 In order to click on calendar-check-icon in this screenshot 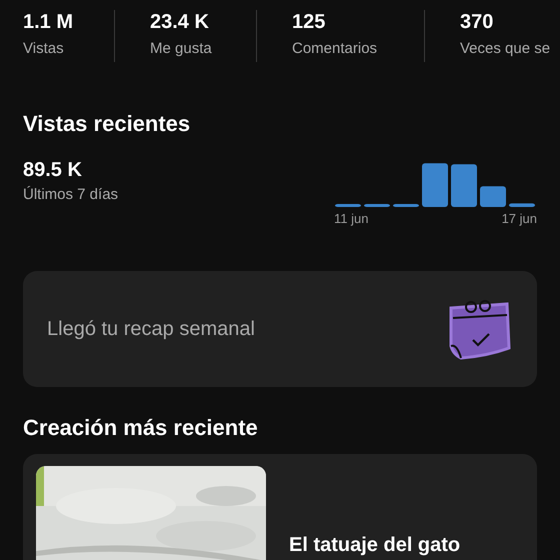, I will do `click(479, 329)`.